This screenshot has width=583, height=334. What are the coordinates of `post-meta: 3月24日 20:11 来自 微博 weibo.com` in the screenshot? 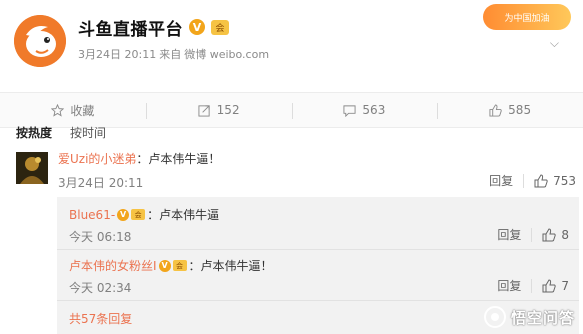 It's located at (173, 54).